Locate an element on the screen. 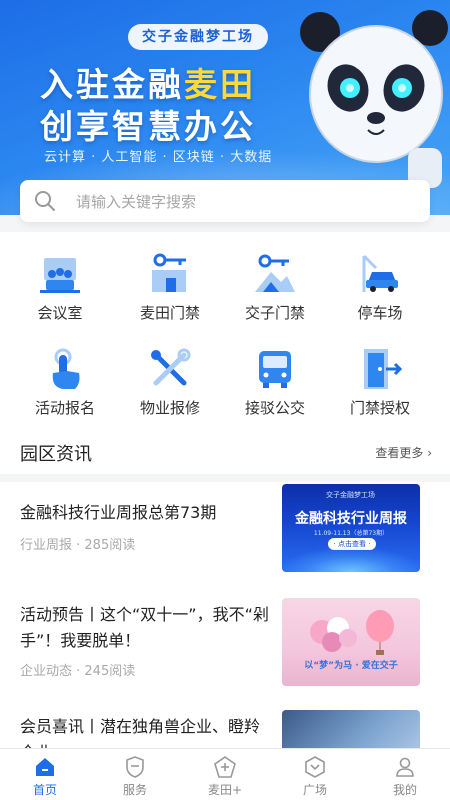  service-event-signup: 活动报名 is located at coordinates (65, 372).